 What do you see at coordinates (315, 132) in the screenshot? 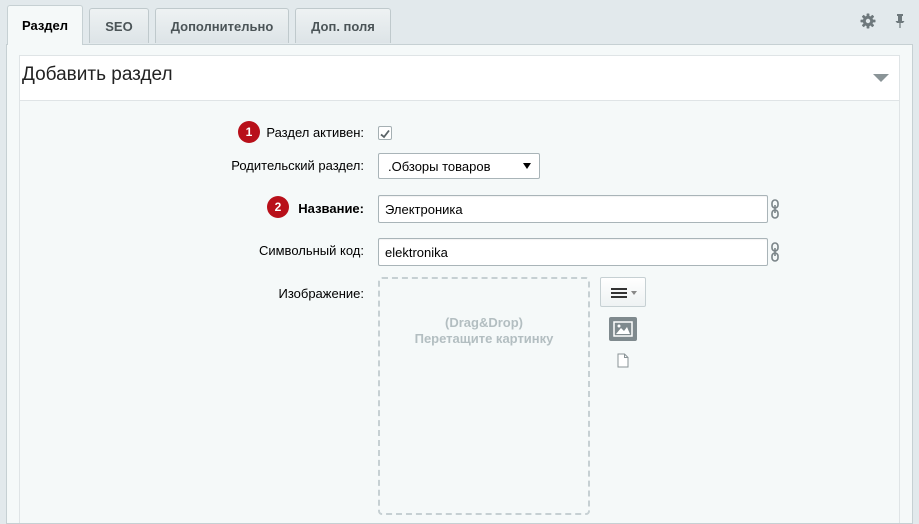
I see `active-label: Раздел активен:` at bounding box center [315, 132].